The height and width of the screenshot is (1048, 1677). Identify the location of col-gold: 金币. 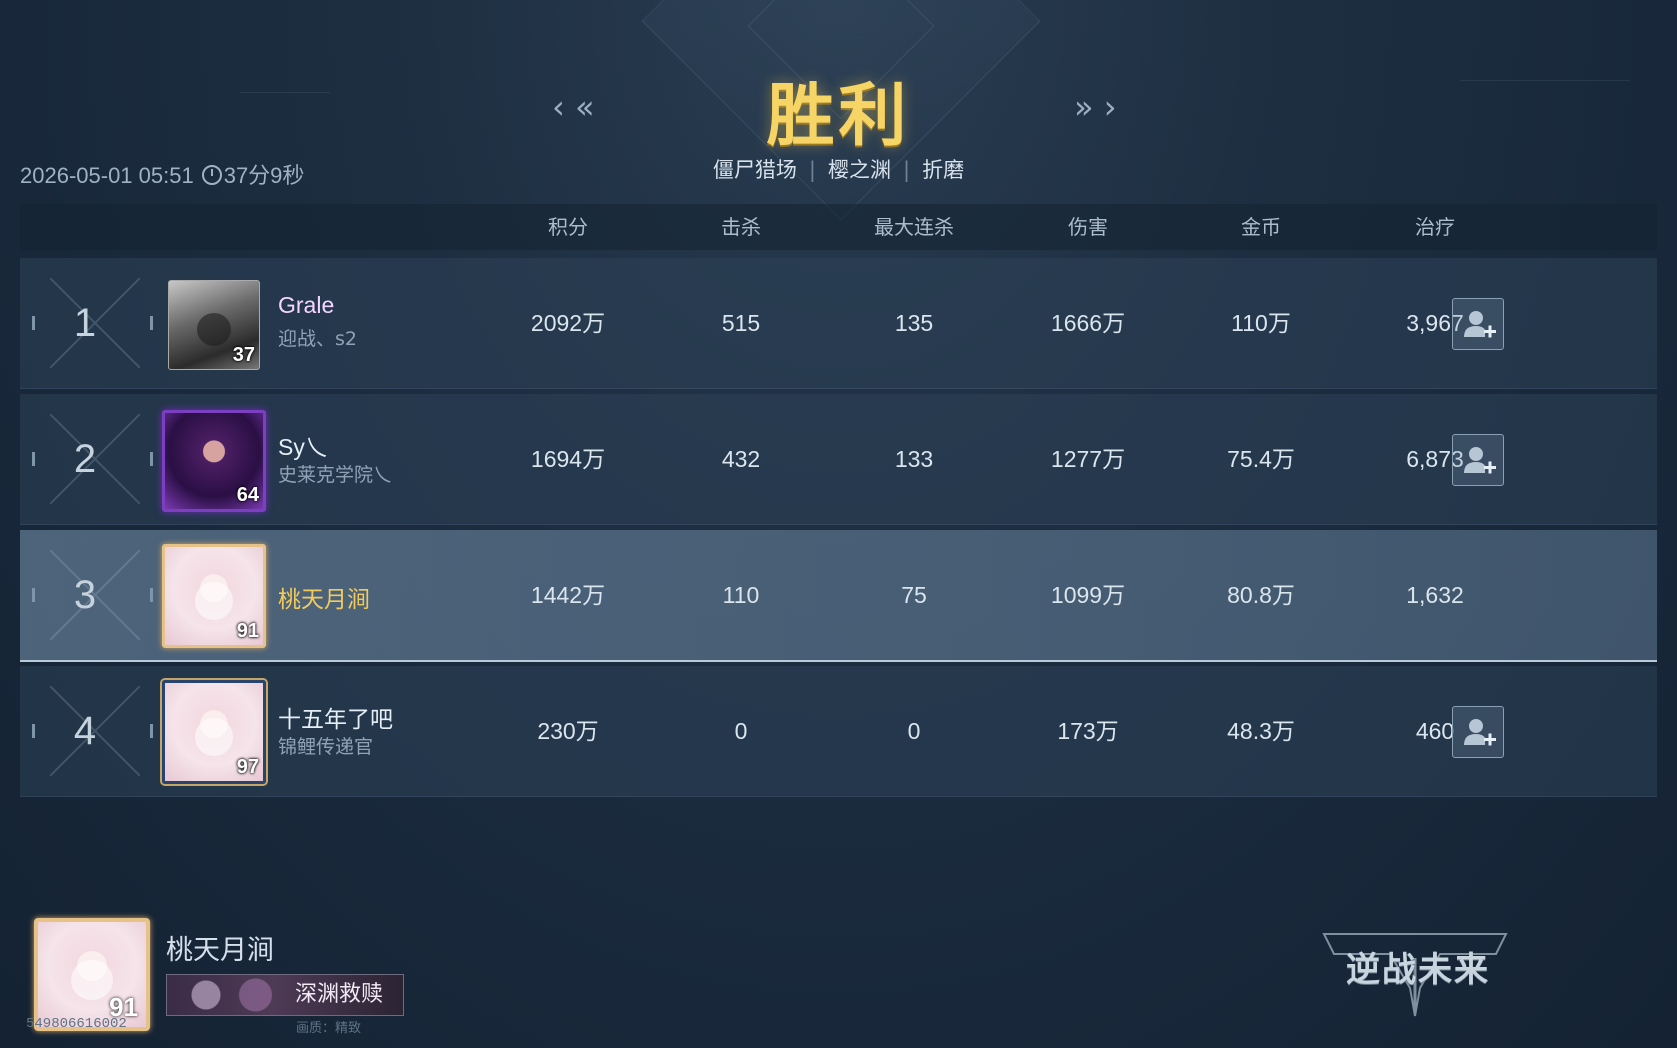
(1261, 227).